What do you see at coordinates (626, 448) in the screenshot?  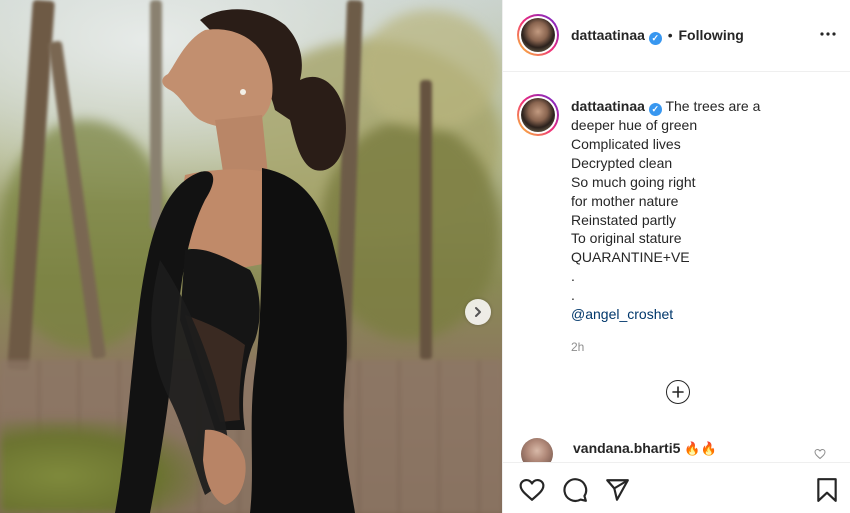 I see `commenter-username: vandana.bharti5` at bounding box center [626, 448].